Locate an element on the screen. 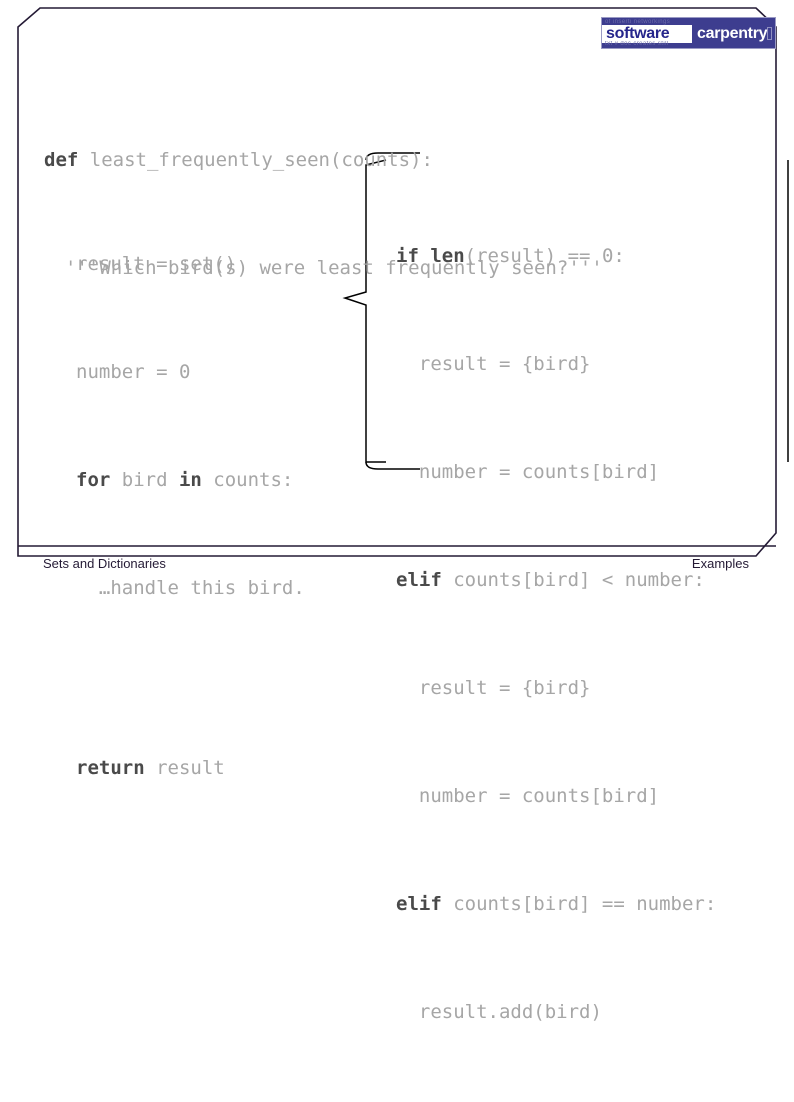 The width and height of the screenshot is (794, 1102). footer-right-label: Examples is located at coordinates (720, 563).